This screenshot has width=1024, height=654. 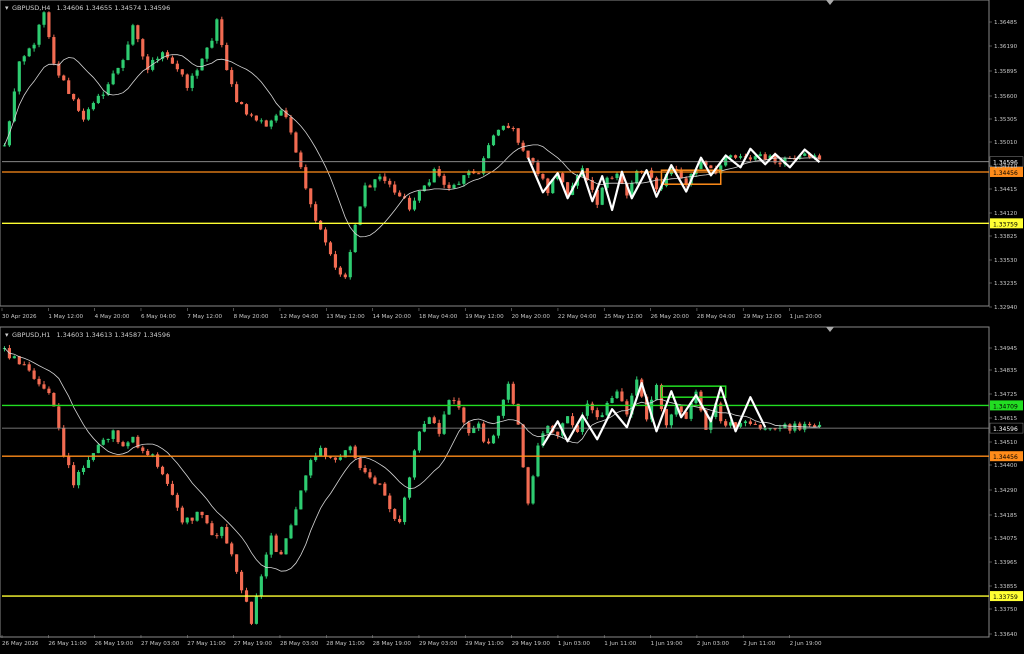 What do you see at coordinates (1006, 167) in the screenshot?
I see `y-tick-label: 1.34710` at bounding box center [1006, 167].